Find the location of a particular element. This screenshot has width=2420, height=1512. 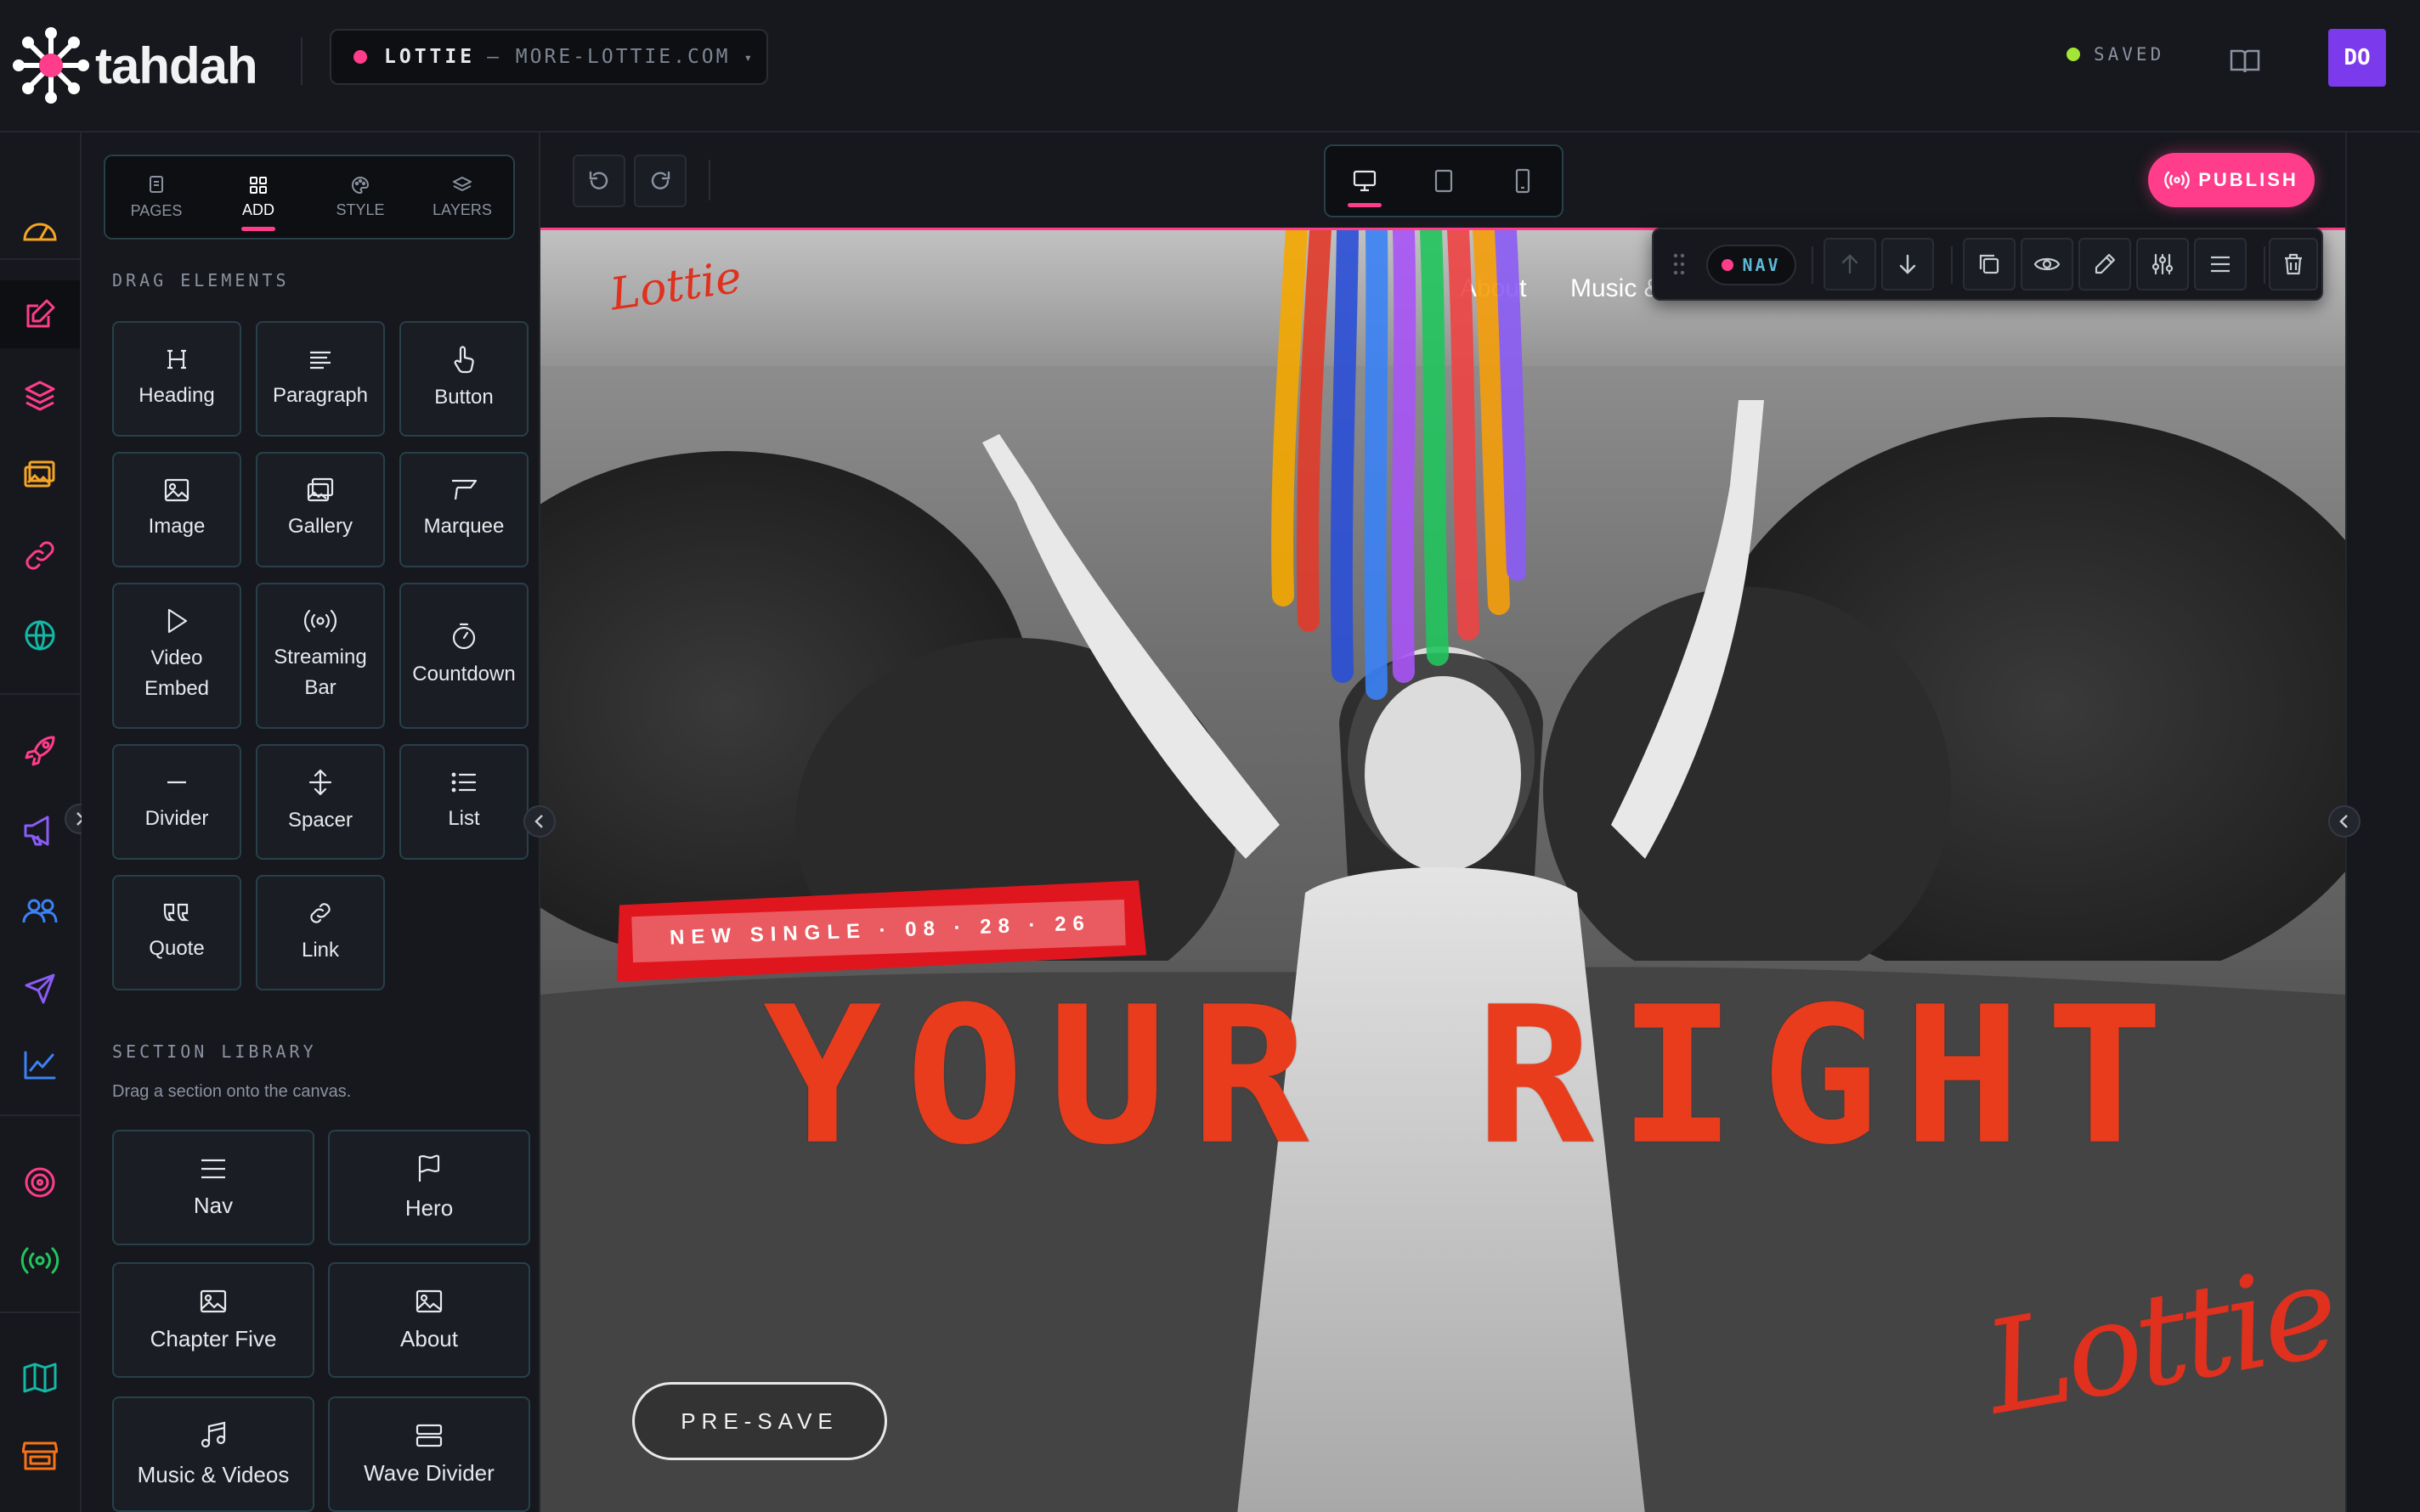

undo-button is located at coordinates (599, 181).